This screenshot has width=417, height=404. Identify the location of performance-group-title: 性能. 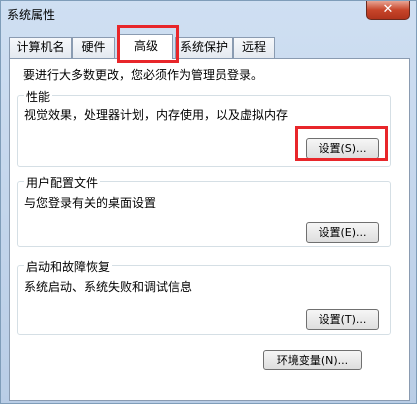
(38, 96).